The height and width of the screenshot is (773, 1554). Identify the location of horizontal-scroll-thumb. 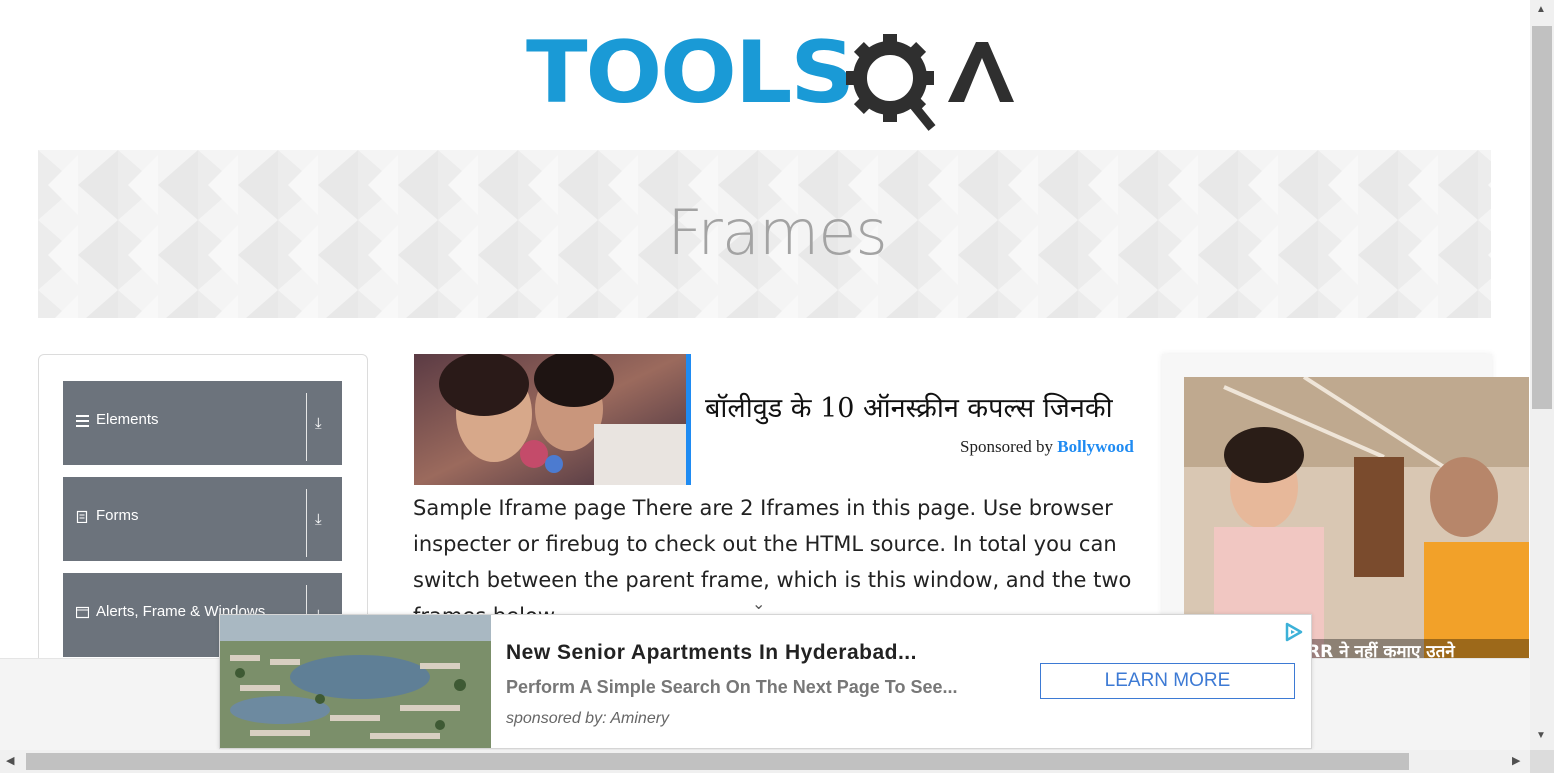
(717, 761).